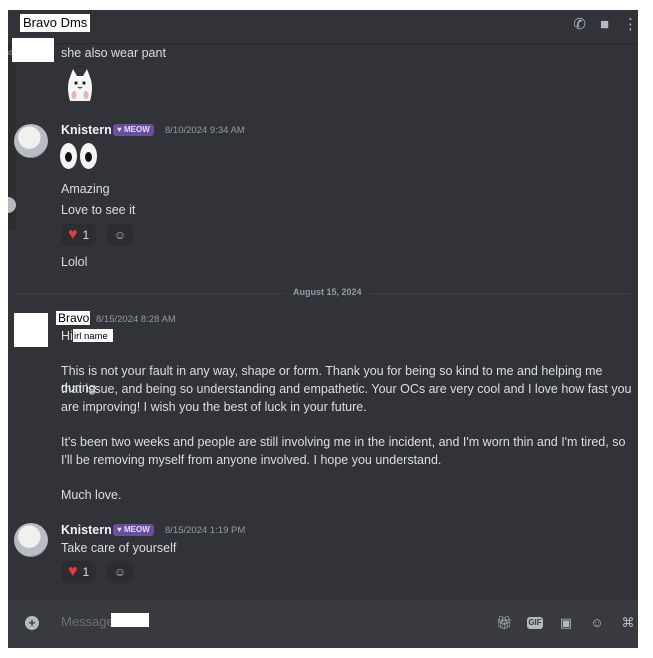 The height and width of the screenshot is (658, 653). Describe the element at coordinates (98, 210) in the screenshot. I see `message-text: Love to see it` at that location.